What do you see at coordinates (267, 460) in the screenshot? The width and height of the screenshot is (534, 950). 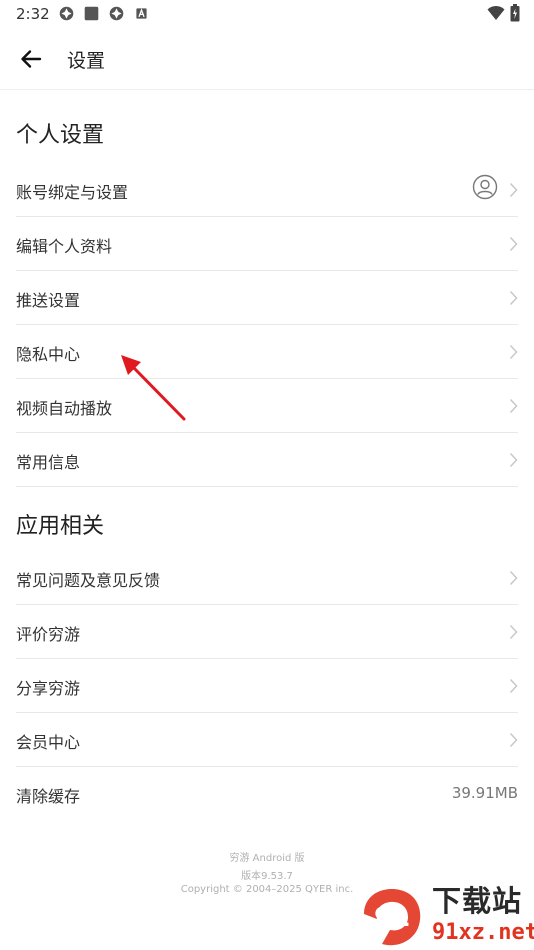 I see `settings-row-common-info: 常用信息` at bounding box center [267, 460].